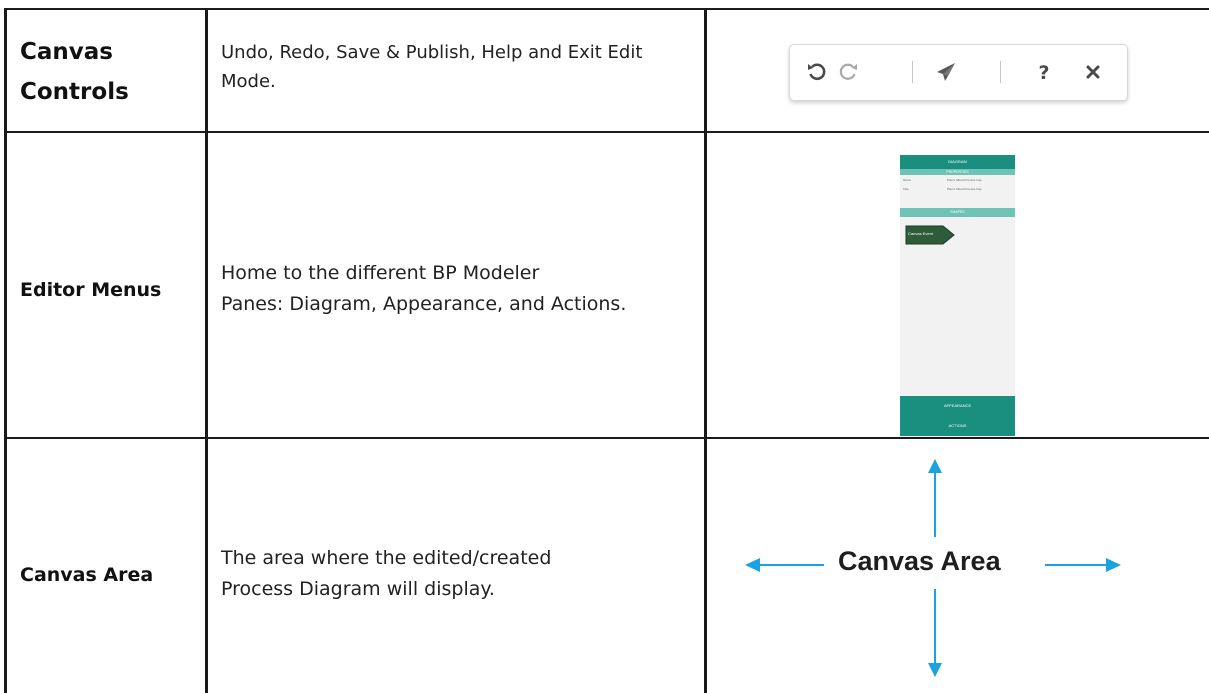 This screenshot has height=693, width=1209. Describe the element at coordinates (919, 561) in the screenshot. I see `canvas-area-label: Canvas Area` at that location.